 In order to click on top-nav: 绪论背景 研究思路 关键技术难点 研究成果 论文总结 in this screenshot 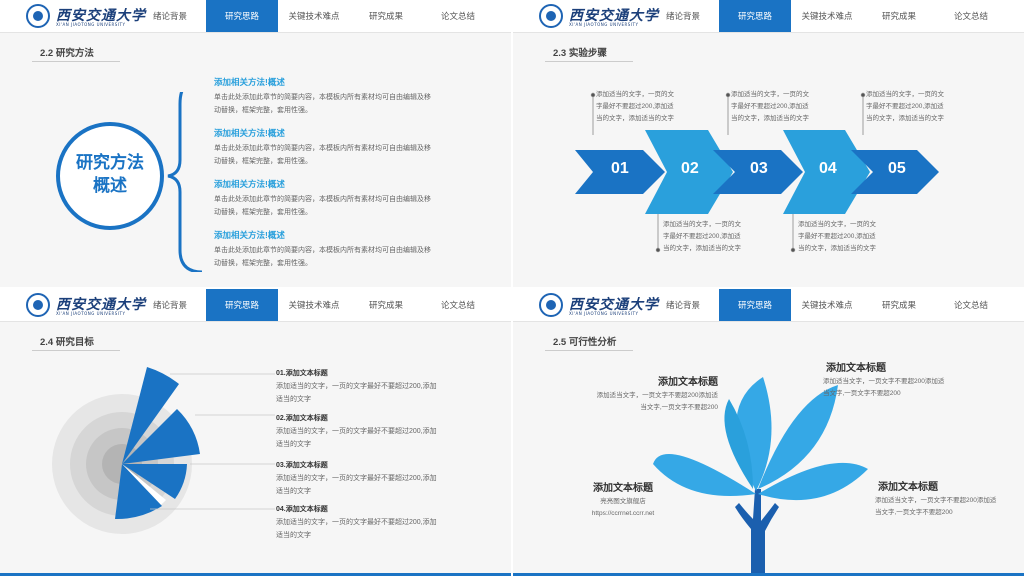, I will do `click(314, 16)`.